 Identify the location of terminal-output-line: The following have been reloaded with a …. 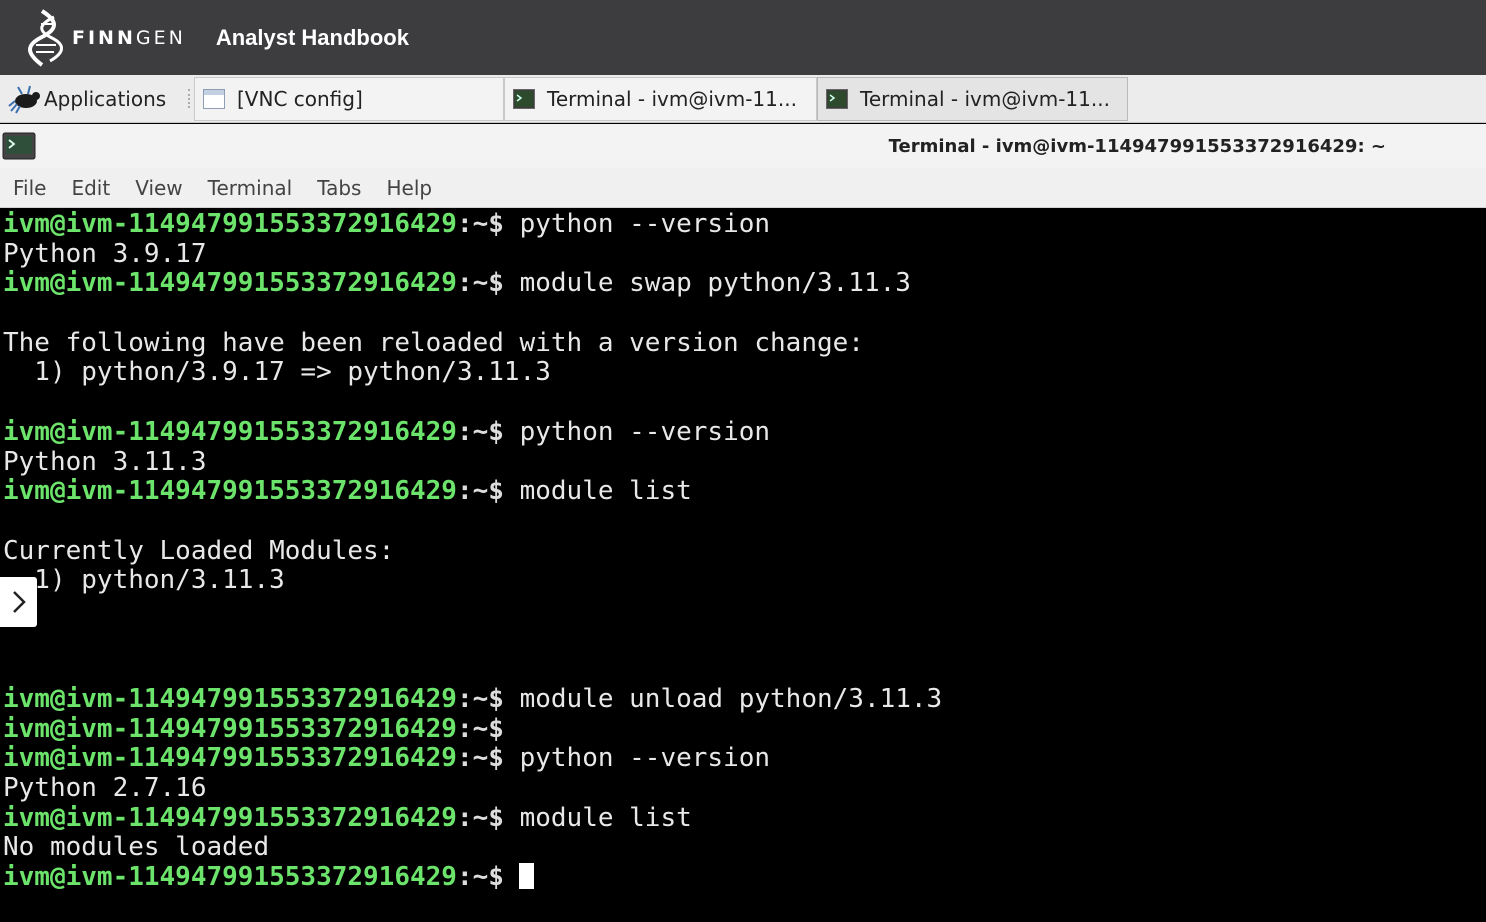
(744, 343).